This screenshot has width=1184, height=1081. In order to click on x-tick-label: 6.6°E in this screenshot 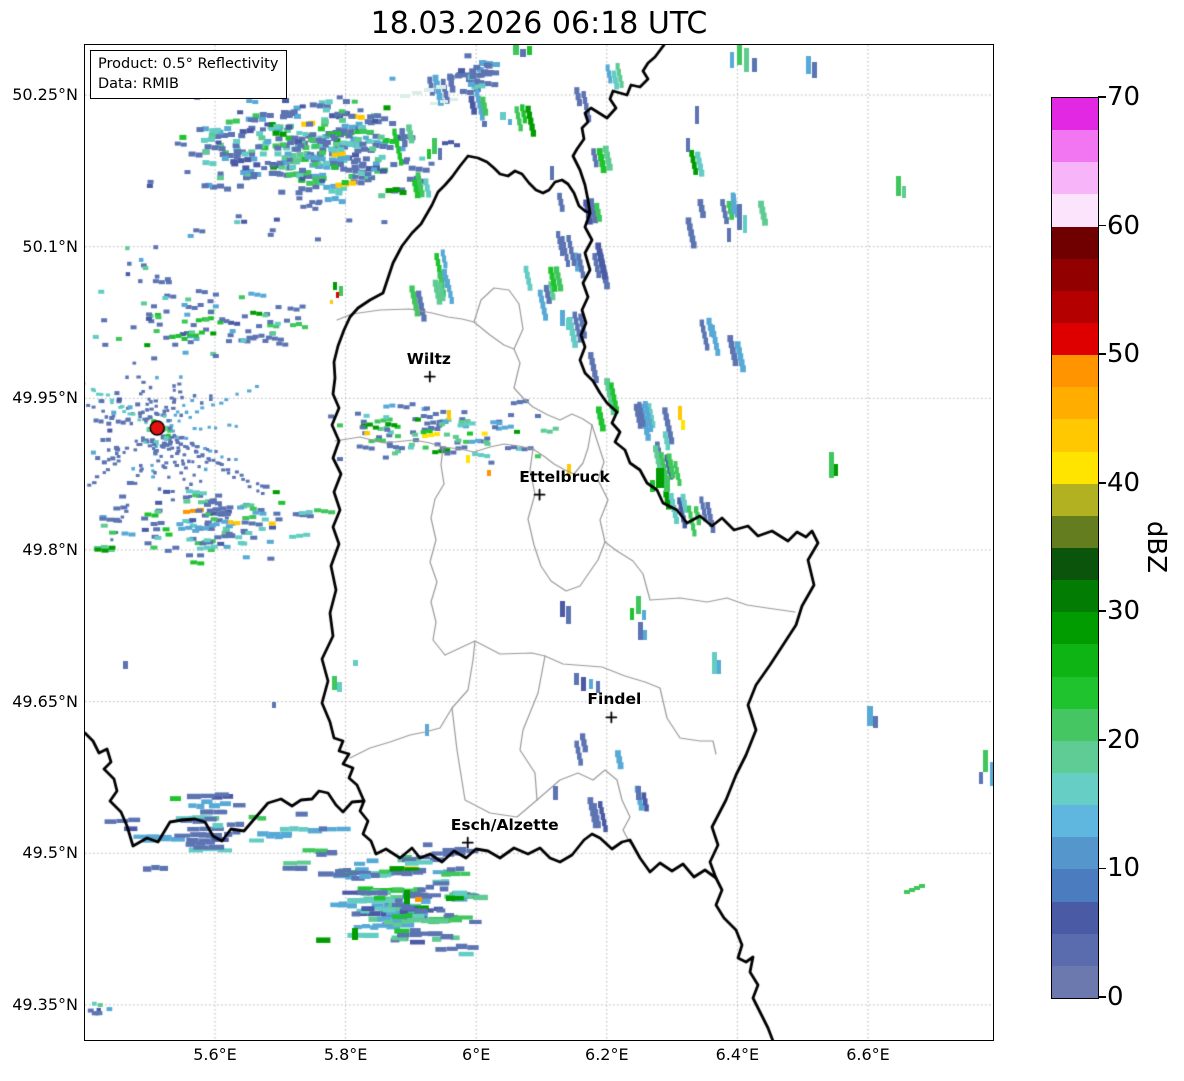, I will do `click(868, 1054)`.